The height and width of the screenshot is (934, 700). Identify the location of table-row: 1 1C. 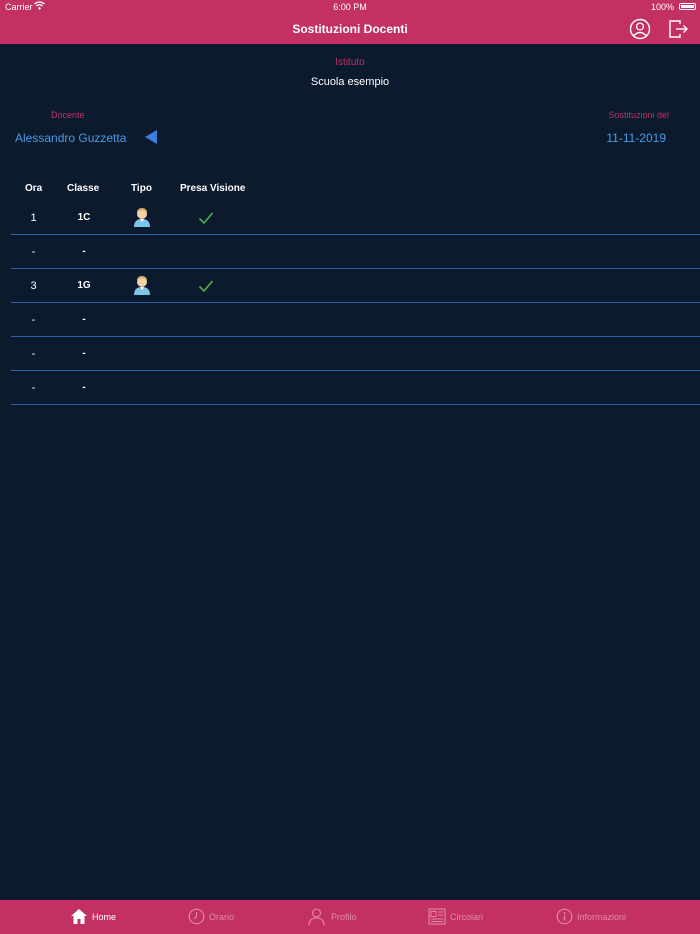
(355, 218).